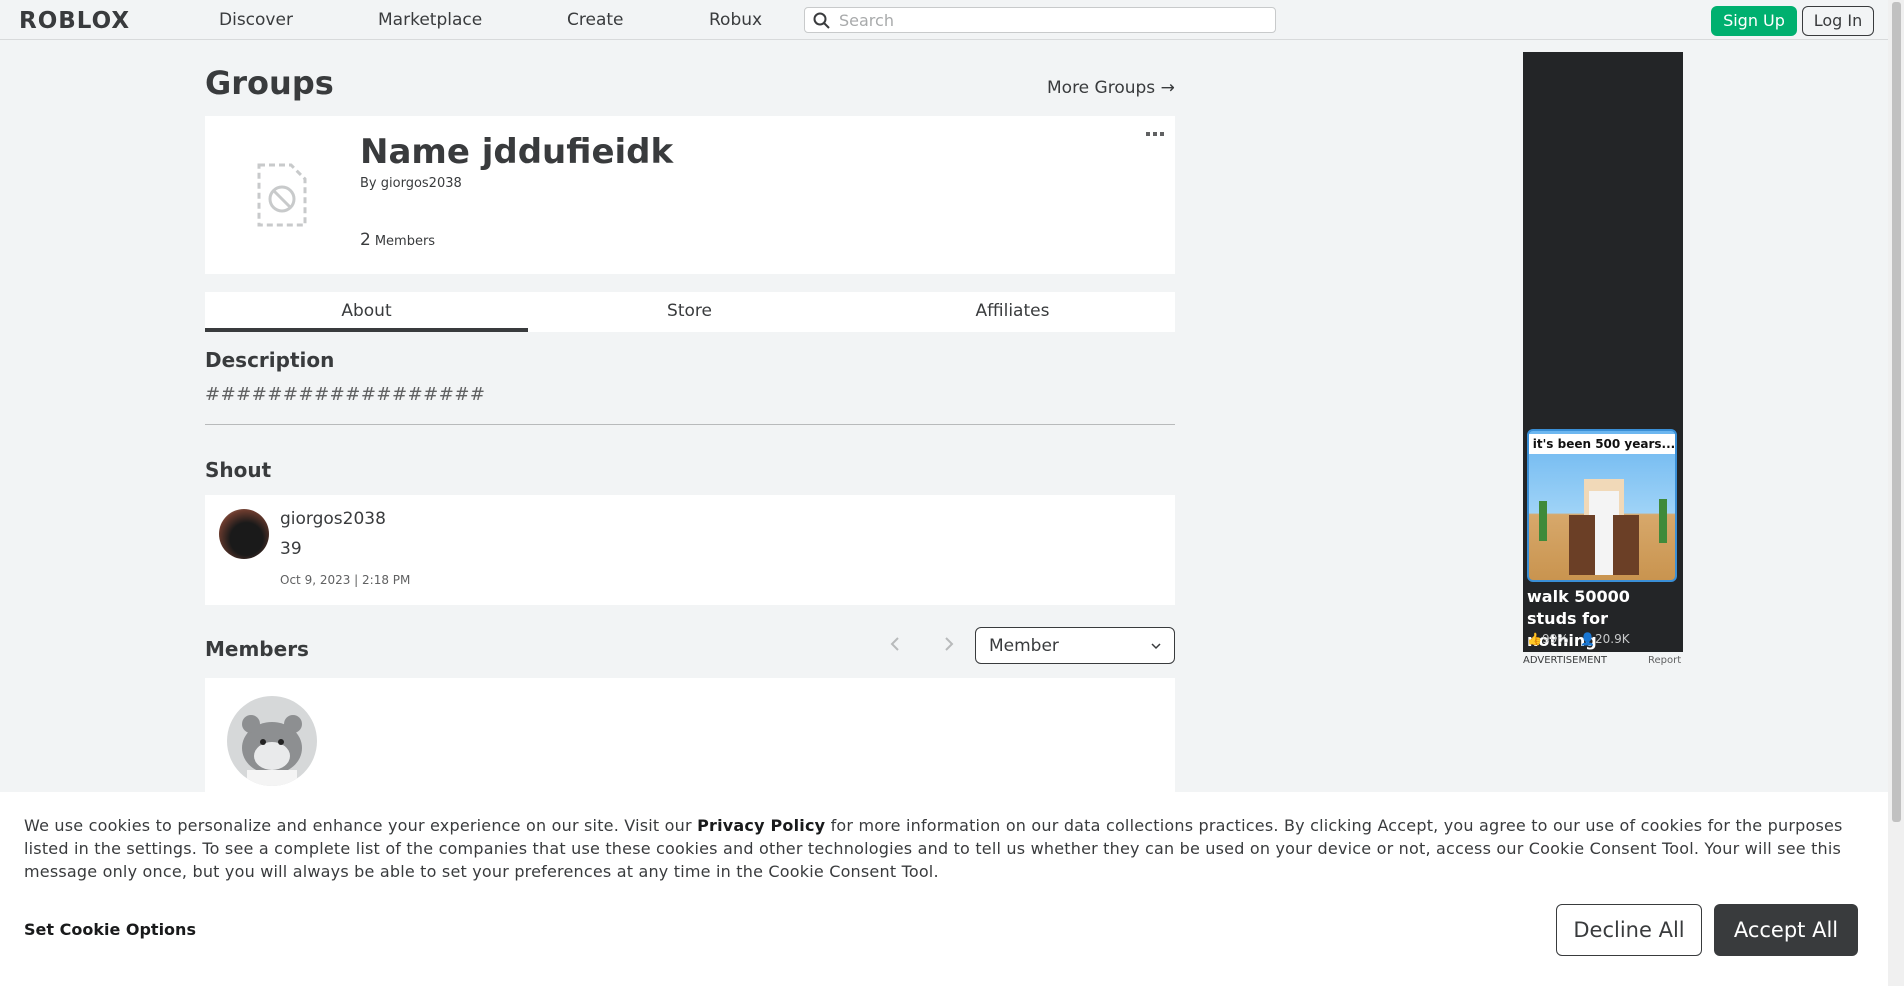 The height and width of the screenshot is (986, 1904). Describe the element at coordinates (1786, 930) in the screenshot. I see `accept-all-button: Accept All` at that location.